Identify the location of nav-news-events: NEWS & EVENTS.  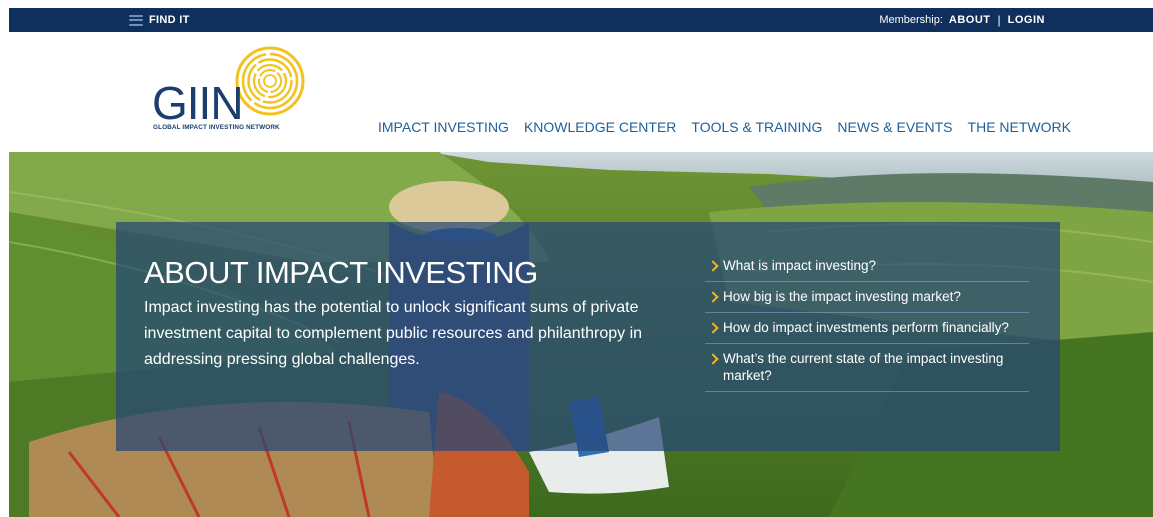
(894, 127).